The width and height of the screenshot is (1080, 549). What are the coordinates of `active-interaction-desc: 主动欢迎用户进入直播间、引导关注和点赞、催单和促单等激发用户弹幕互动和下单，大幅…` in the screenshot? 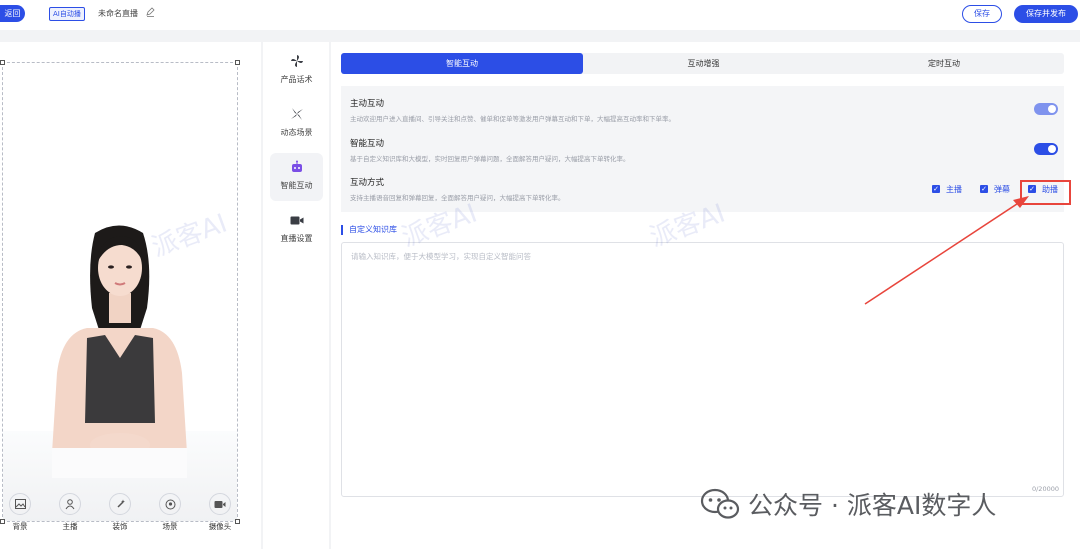 It's located at (512, 119).